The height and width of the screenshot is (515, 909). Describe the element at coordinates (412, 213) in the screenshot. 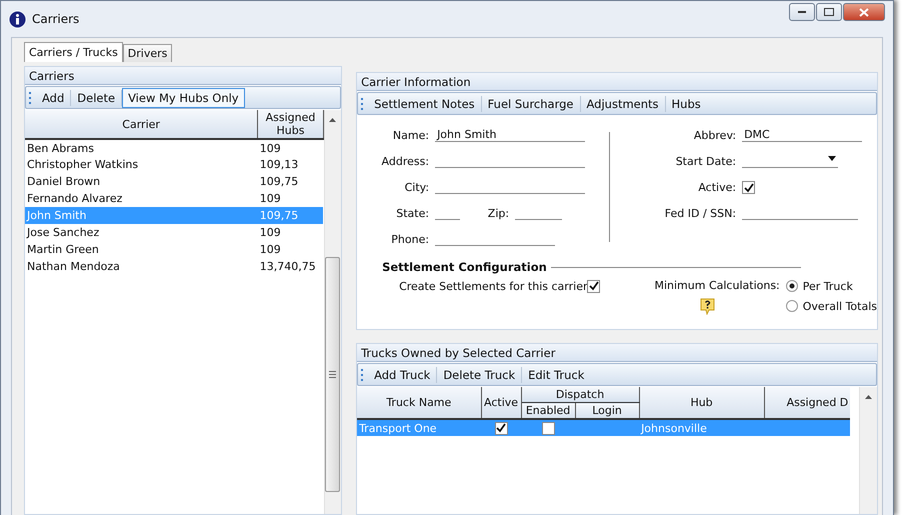

I see `field-label: State:` at that location.